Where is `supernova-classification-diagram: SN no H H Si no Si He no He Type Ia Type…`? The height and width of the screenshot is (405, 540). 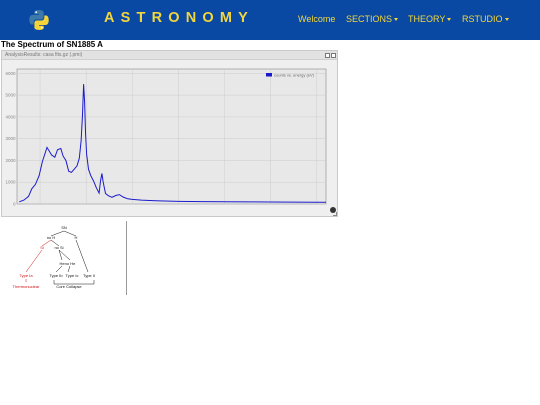 supernova-classification-diagram: SN no H H Si no Si He no He Type Ia Type… is located at coordinates (54, 257).